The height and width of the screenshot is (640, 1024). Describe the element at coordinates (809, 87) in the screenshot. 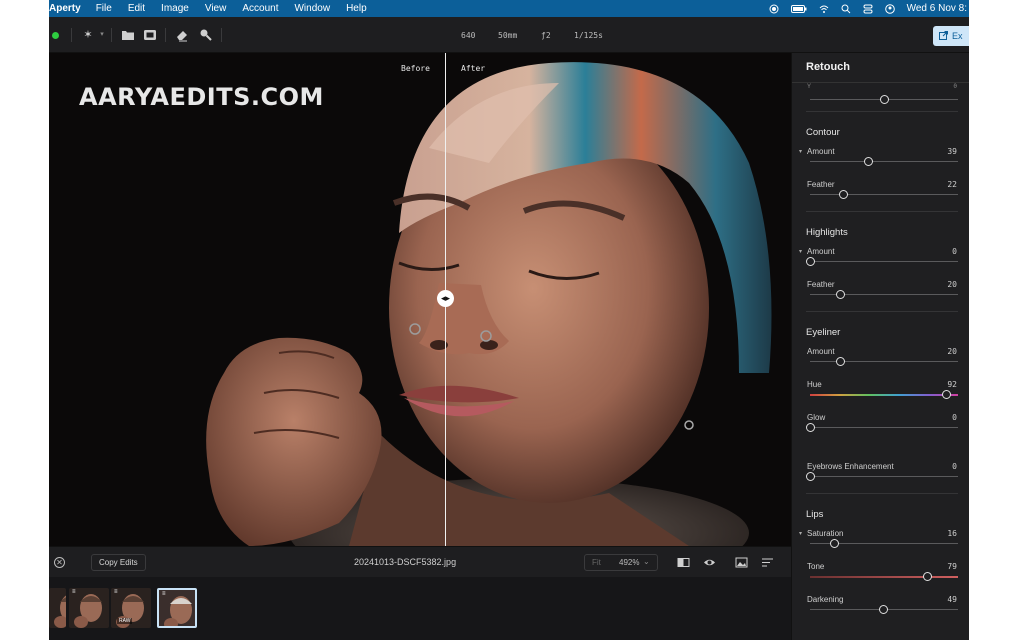

I see `slider-y-label: Y` at that location.